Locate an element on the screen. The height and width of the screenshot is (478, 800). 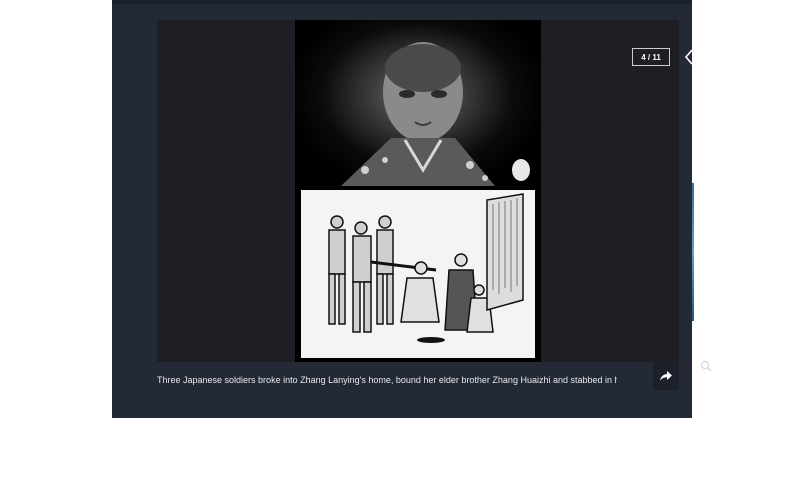
next-button is located at coordinates (710, 57).